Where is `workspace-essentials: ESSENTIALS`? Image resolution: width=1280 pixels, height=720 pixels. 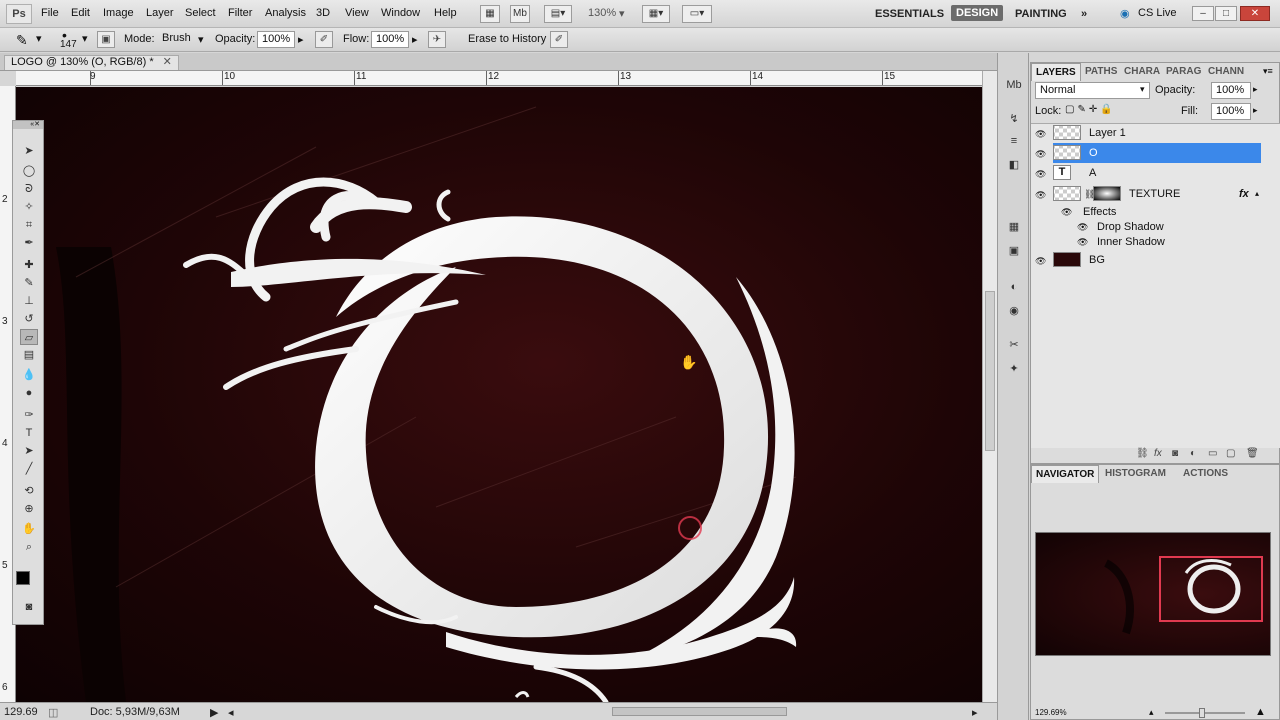
workspace-essentials: ESSENTIALS is located at coordinates (909, 14).